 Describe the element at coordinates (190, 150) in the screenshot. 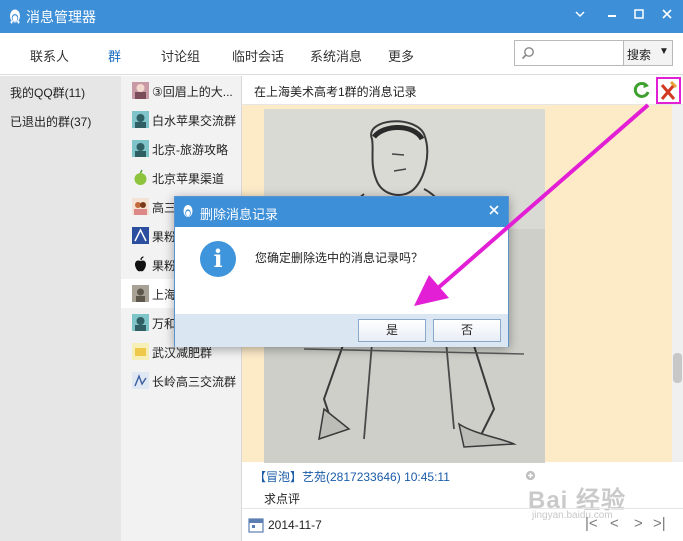

I see `group-item-label: 北京-旅游攻略` at that location.